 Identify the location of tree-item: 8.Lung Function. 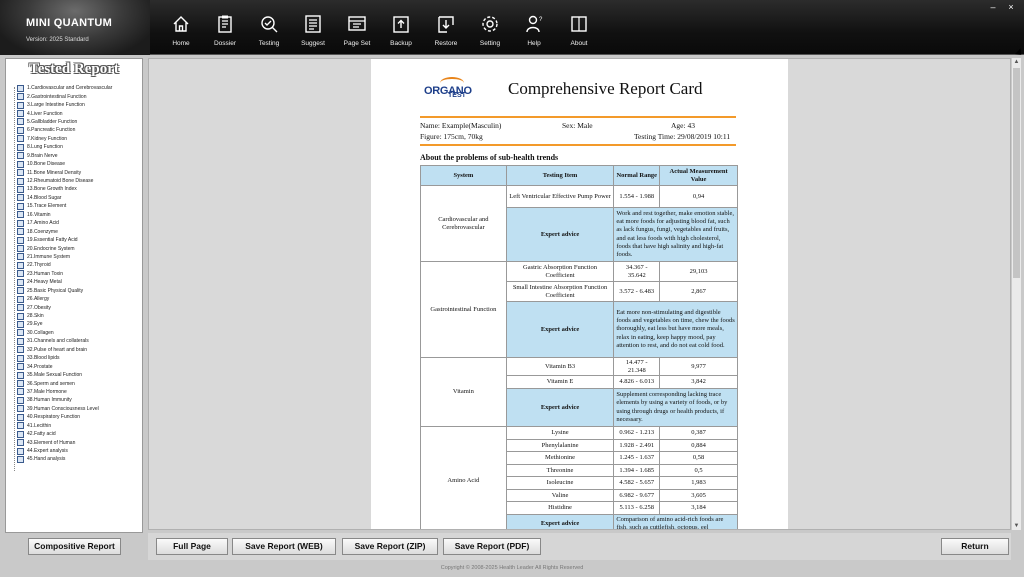
(77, 147).